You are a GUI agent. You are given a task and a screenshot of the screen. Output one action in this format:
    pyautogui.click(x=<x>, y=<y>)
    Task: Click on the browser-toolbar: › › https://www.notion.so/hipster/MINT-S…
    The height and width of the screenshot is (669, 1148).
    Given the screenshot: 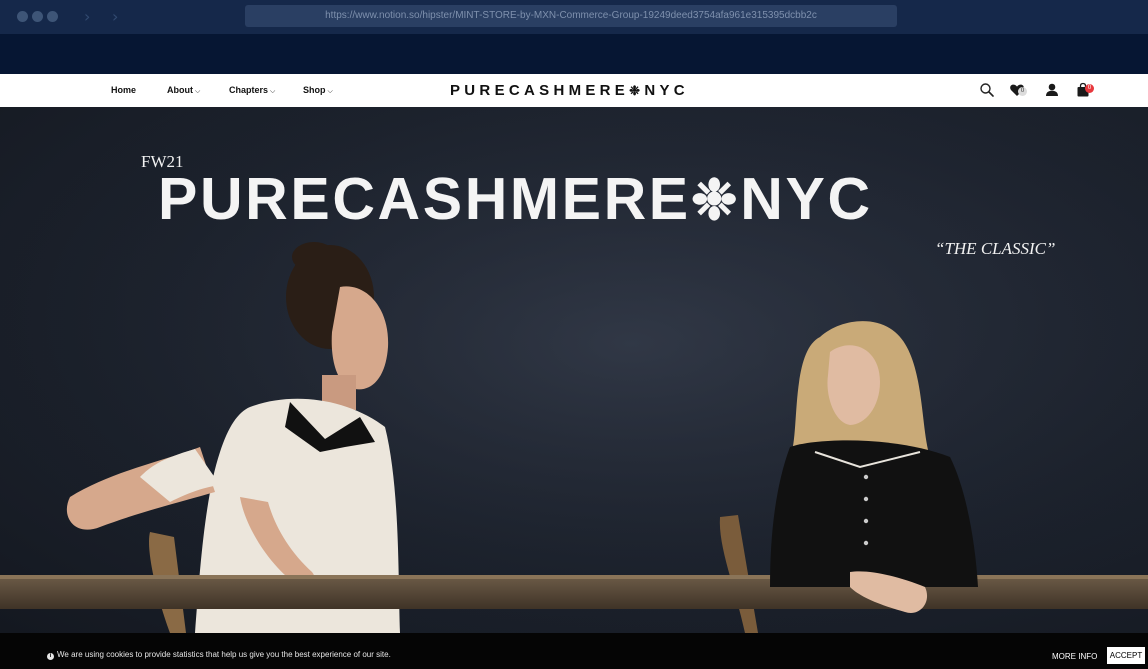 What is the action you would take?
    pyautogui.click(x=574, y=17)
    